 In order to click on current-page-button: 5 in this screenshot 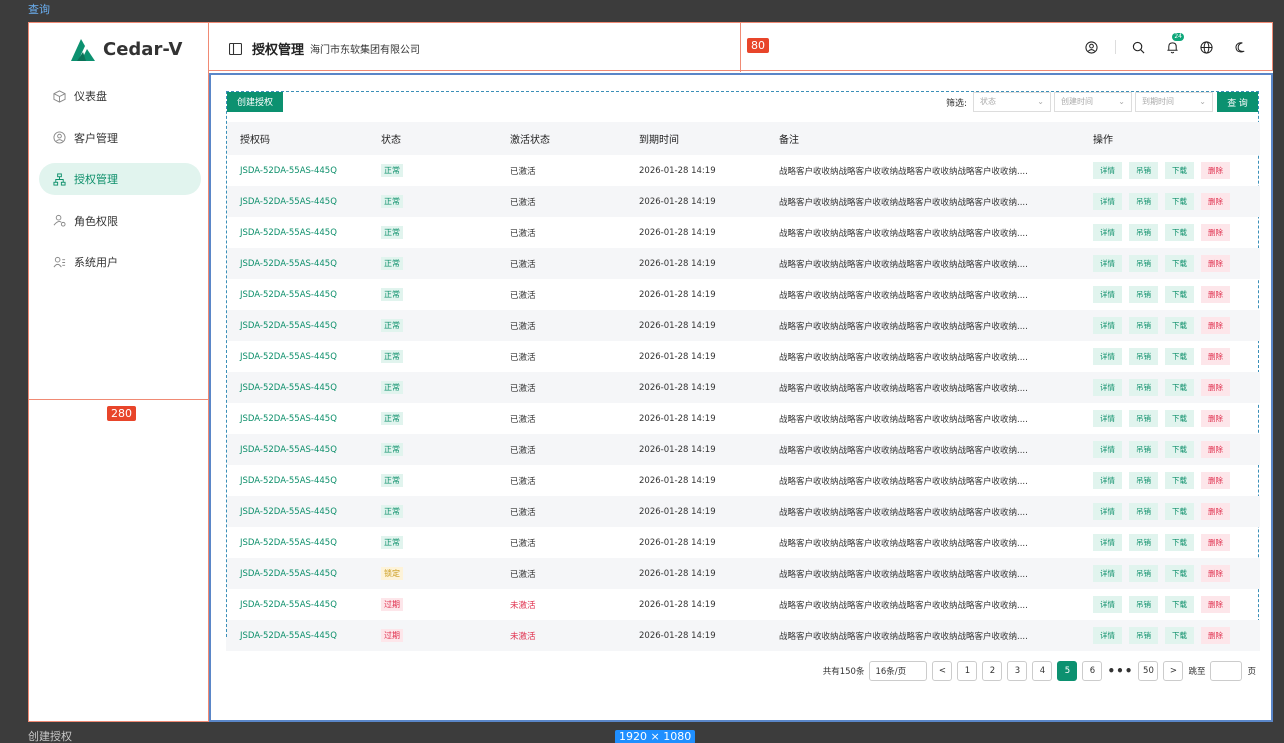, I will do `click(1067, 671)`.